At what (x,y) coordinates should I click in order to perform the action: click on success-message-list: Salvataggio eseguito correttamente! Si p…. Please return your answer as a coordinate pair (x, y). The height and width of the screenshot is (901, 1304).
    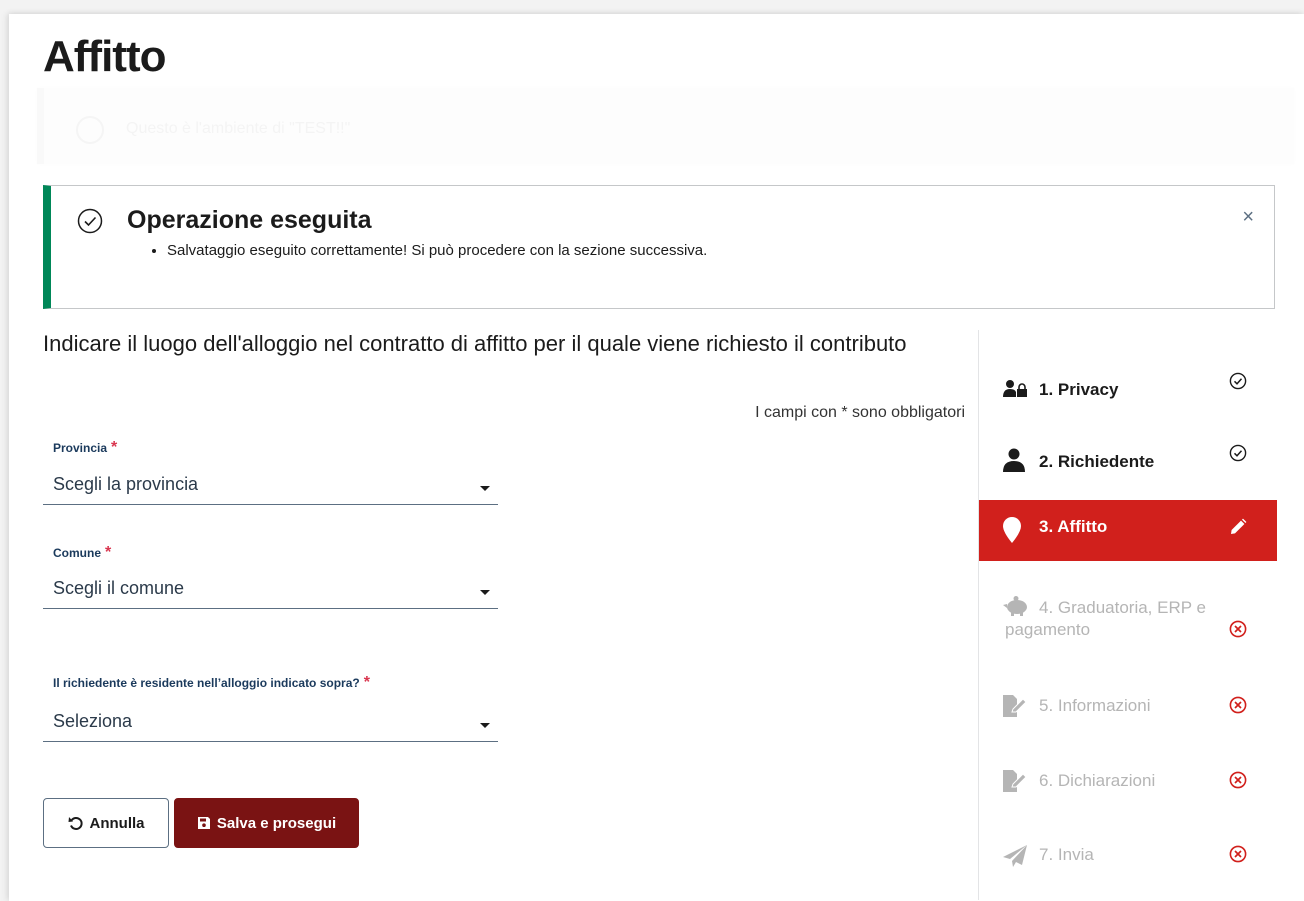
    Looking at the image, I should click on (428, 250).